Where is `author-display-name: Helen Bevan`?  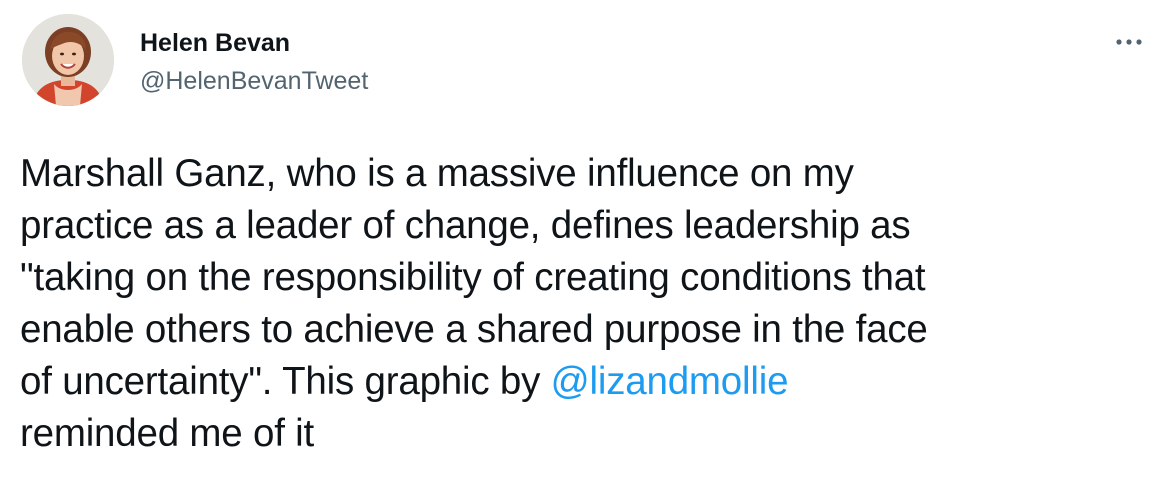 author-display-name: Helen Bevan is located at coordinates (215, 43).